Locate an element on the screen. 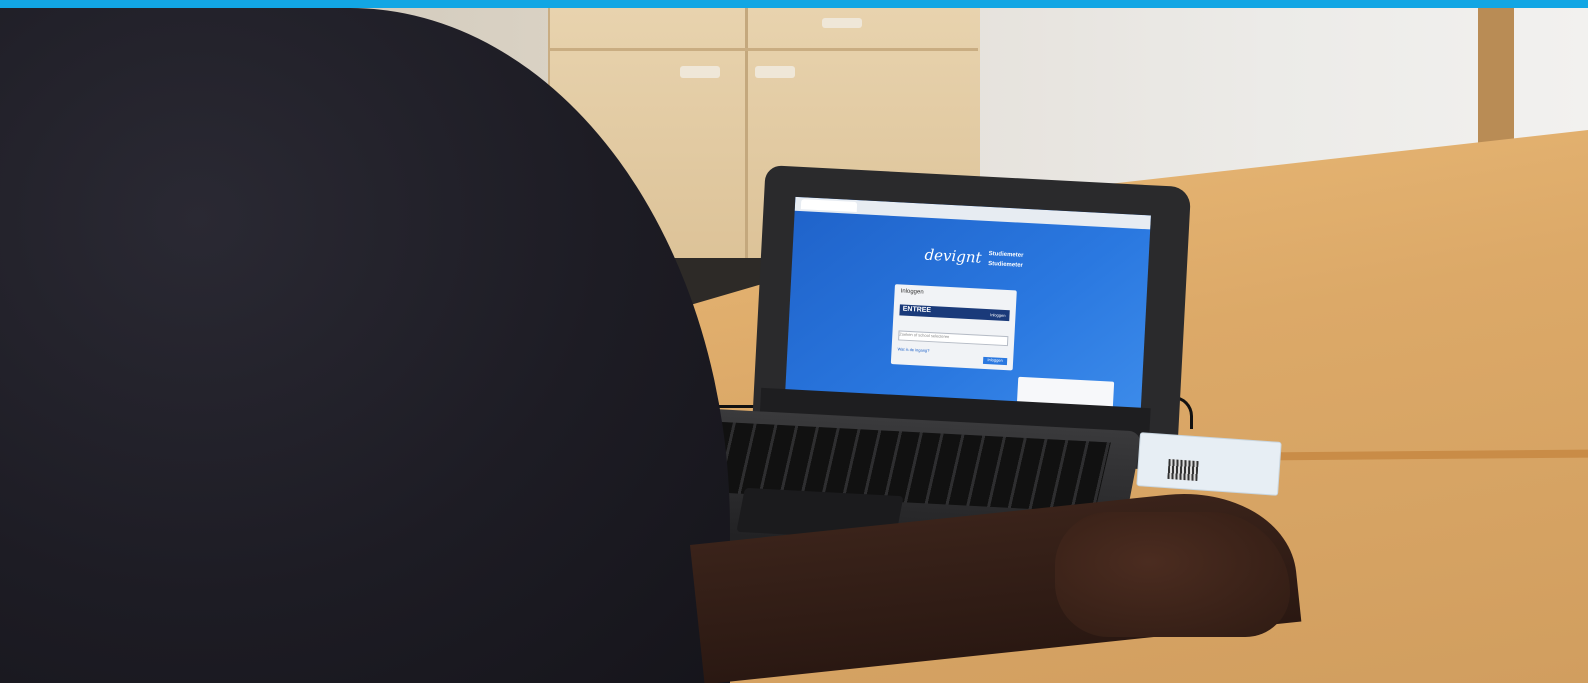  entree-label: ENTREE is located at coordinates (917, 310).